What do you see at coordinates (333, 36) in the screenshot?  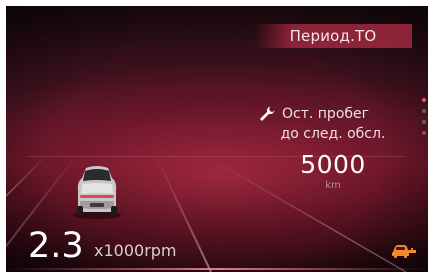 I see `page-title: Период.ТО` at bounding box center [333, 36].